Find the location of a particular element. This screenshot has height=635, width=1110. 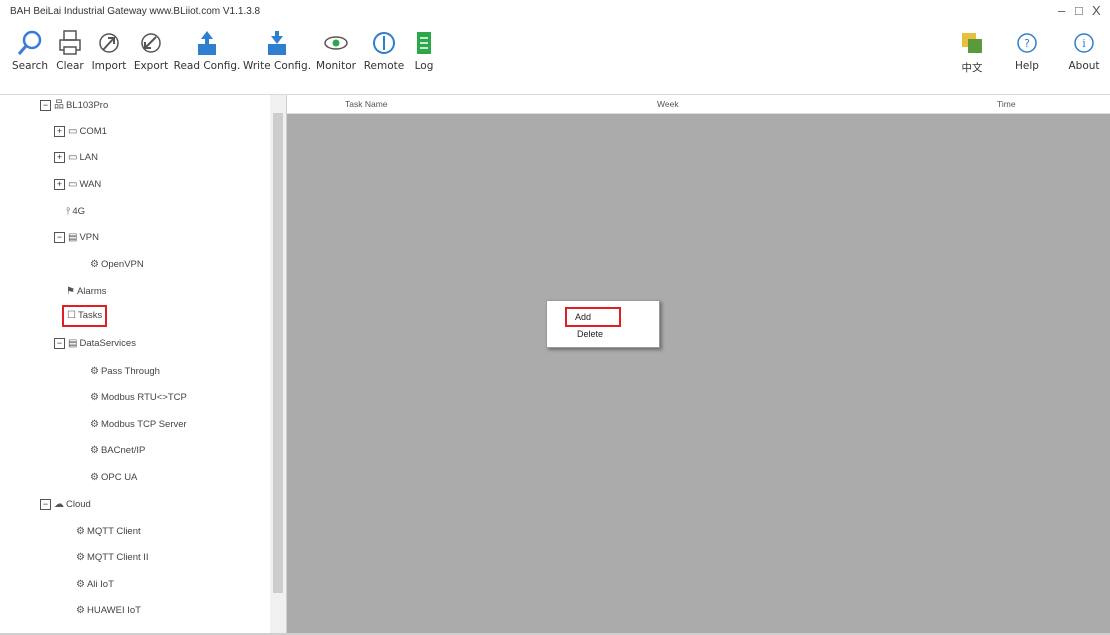

column-week: Week is located at coordinates (668, 104).